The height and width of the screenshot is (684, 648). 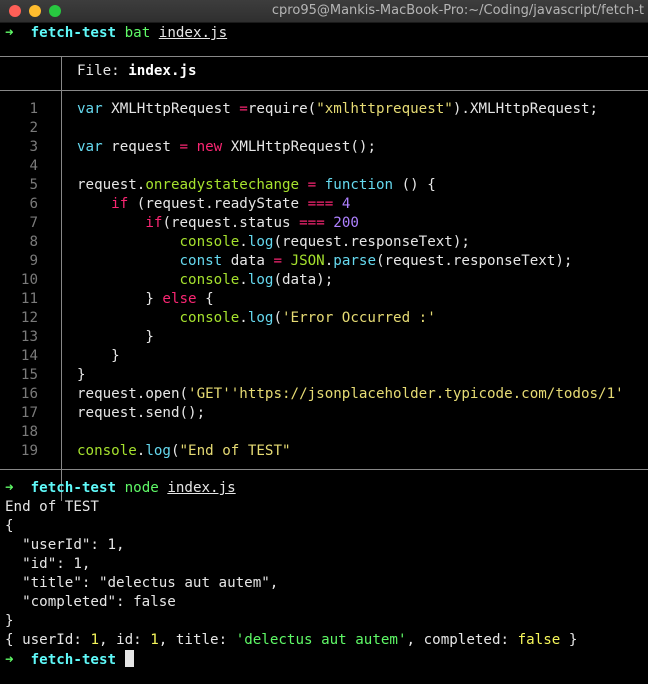 What do you see at coordinates (307, 261) in the screenshot?
I see `code-token: JSON` at bounding box center [307, 261].